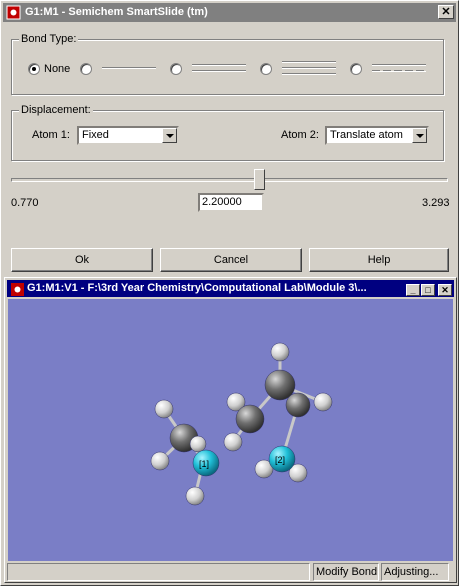 This screenshot has height=586, width=459. I want to click on status-panel-main, so click(158, 572).